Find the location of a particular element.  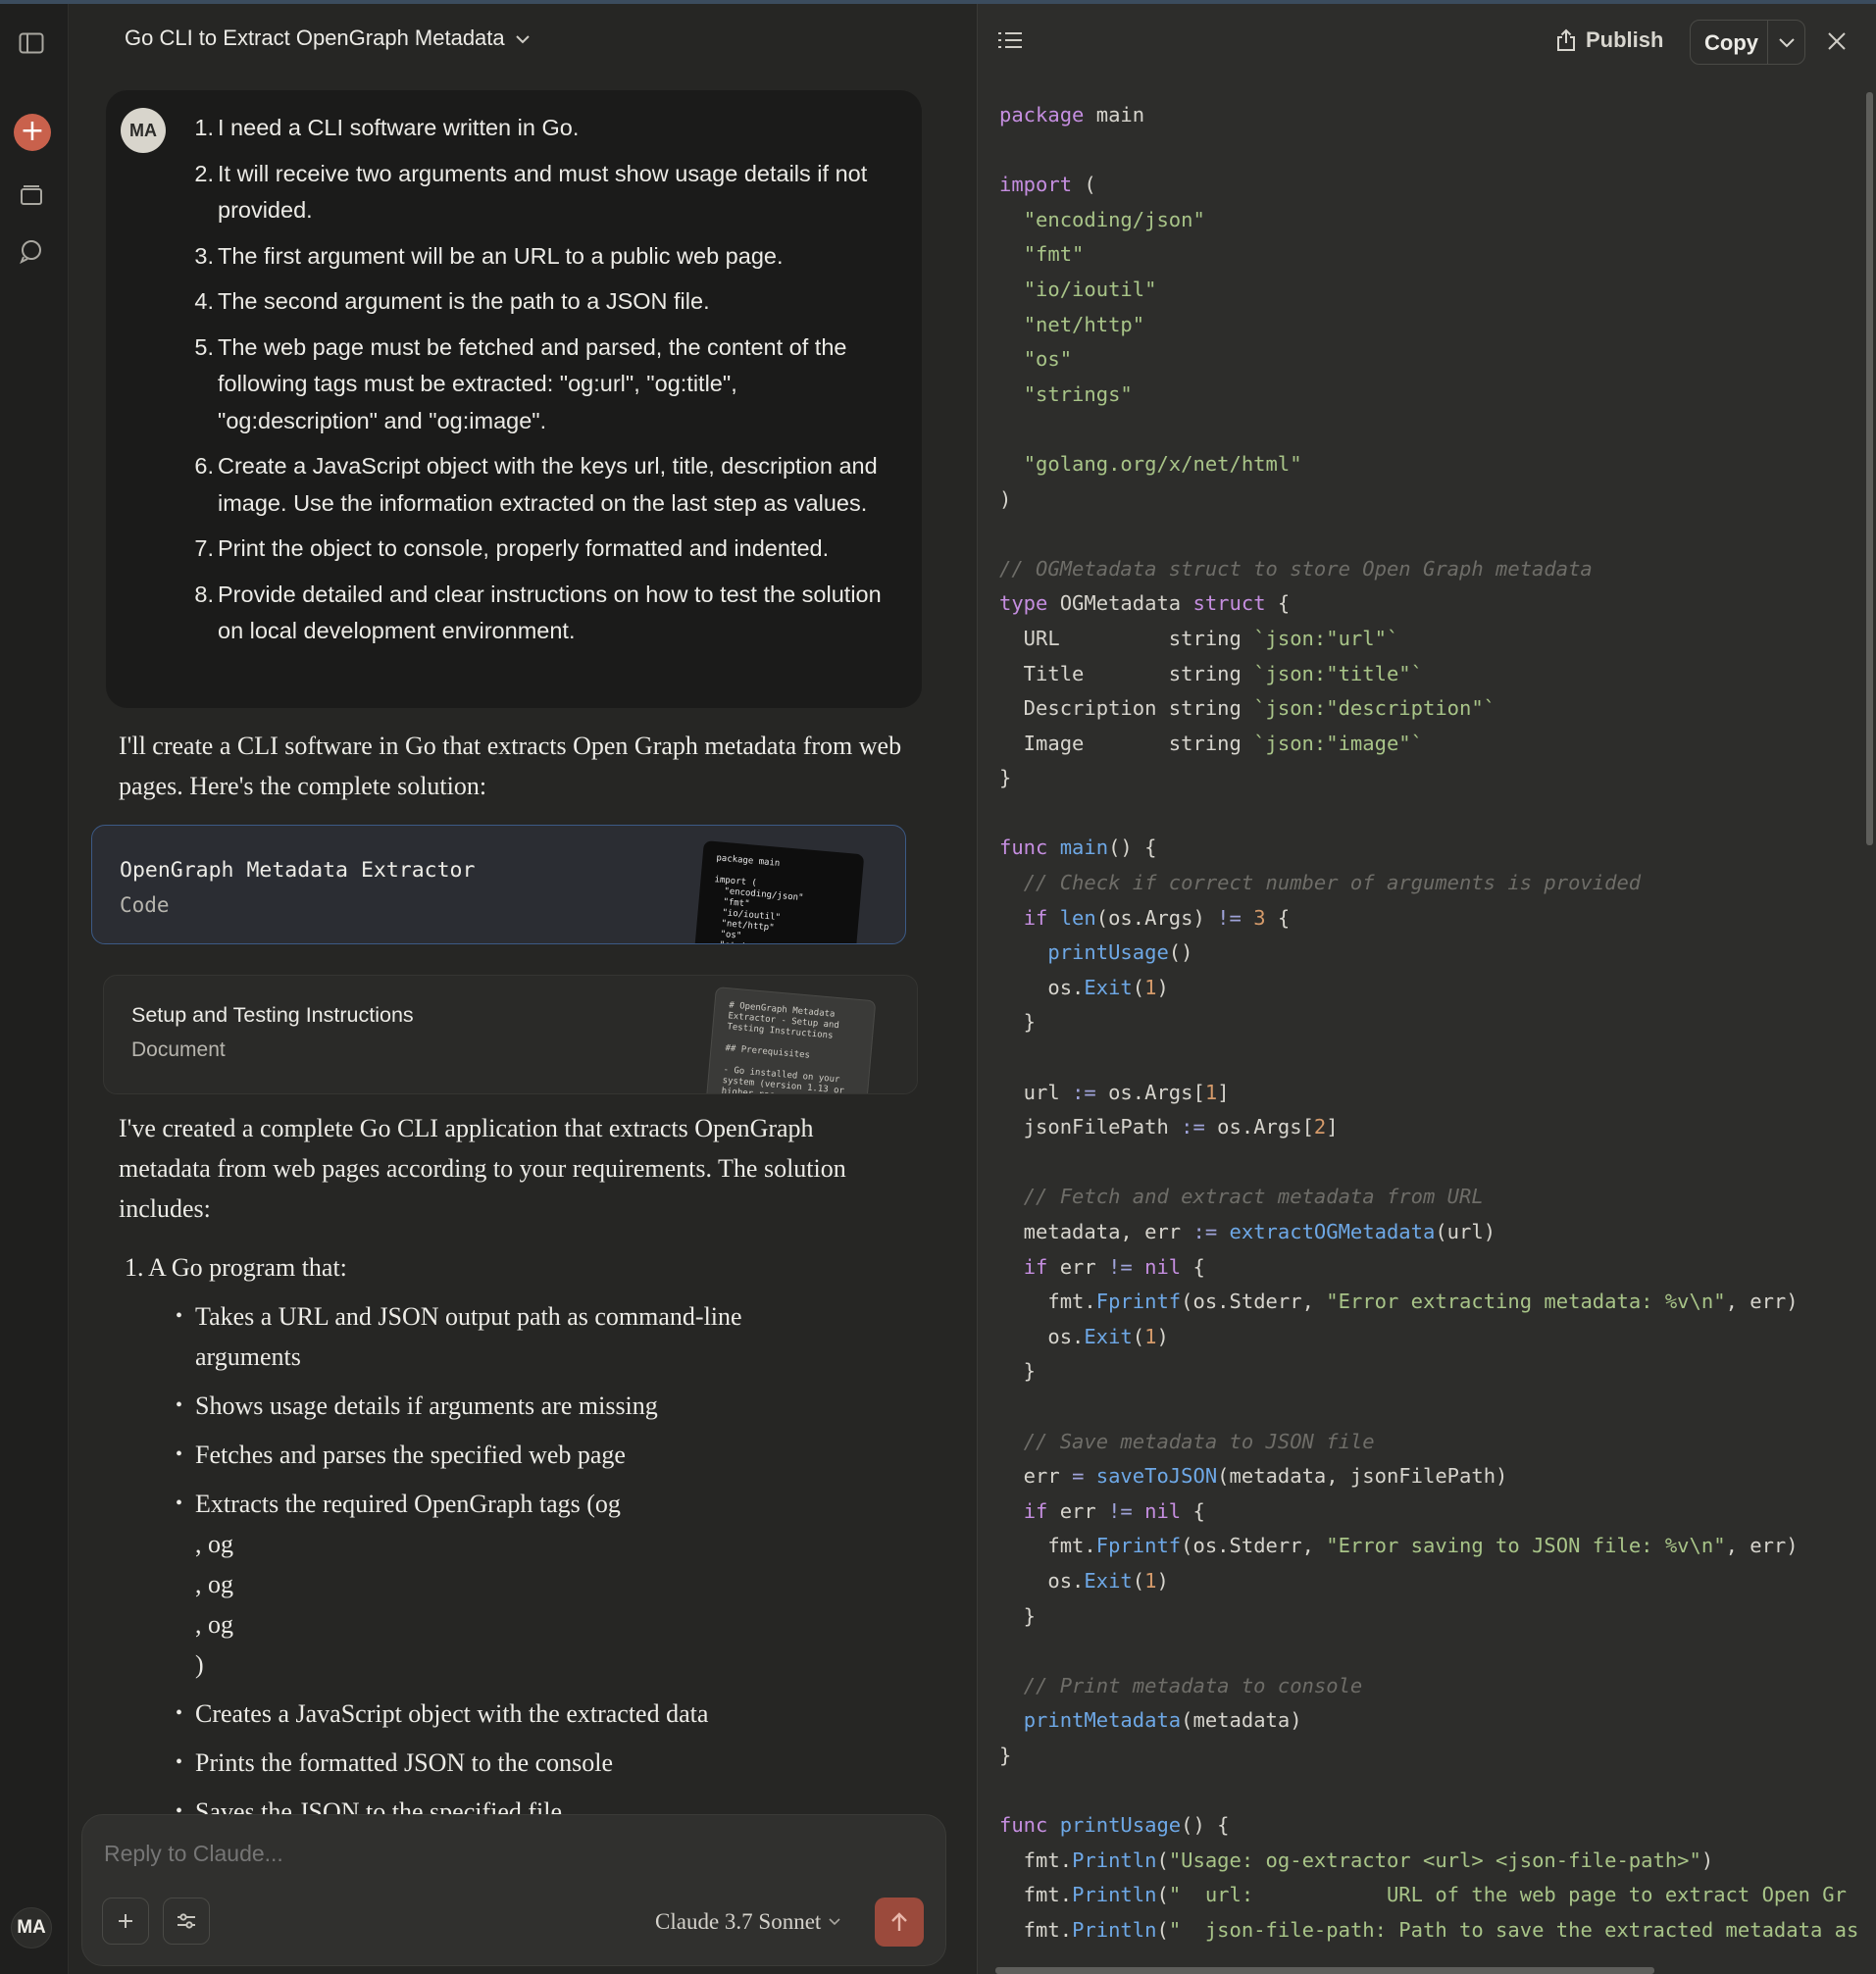

code-token: printUsage is located at coordinates (1120, 1826).